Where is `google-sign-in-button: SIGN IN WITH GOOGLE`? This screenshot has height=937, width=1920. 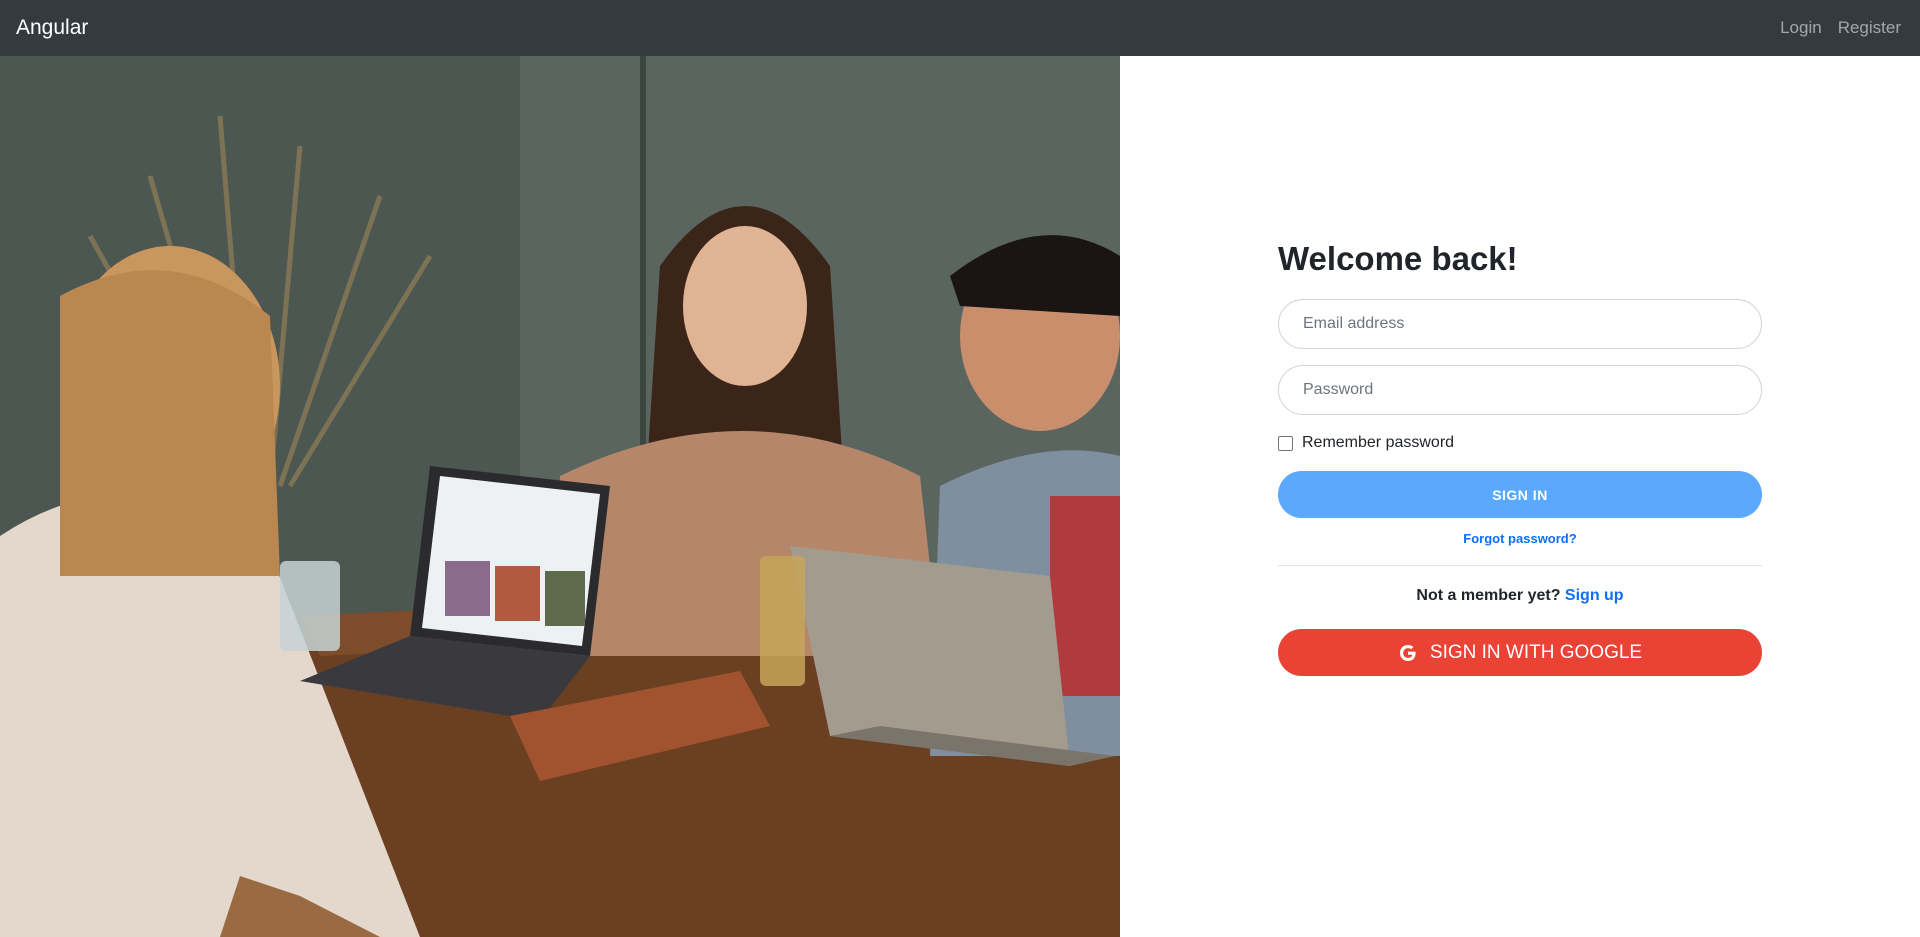 google-sign-in-button: SIGN IN WITH GOOGLE is located at coordinates (1520, 652).